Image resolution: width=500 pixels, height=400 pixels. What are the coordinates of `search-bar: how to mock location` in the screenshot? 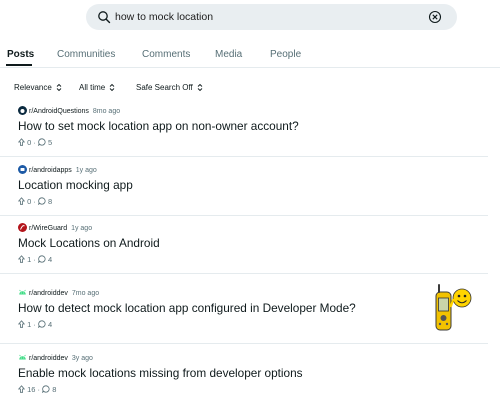 It's located at (271, 17).